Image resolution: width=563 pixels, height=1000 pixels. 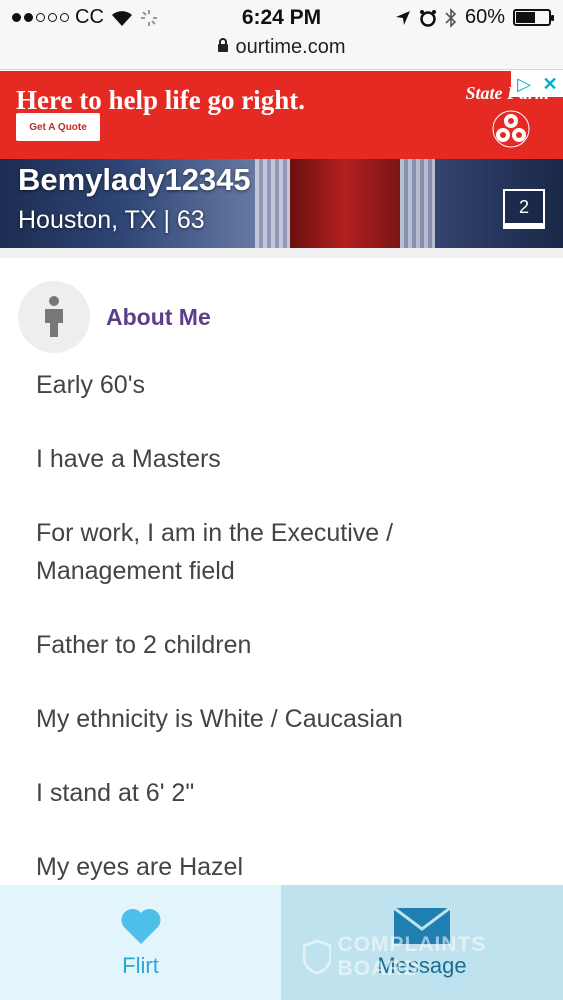 I want to click on complaints-board-watermark: COMPLAINTS BOARD, so click(x=433, y=957).